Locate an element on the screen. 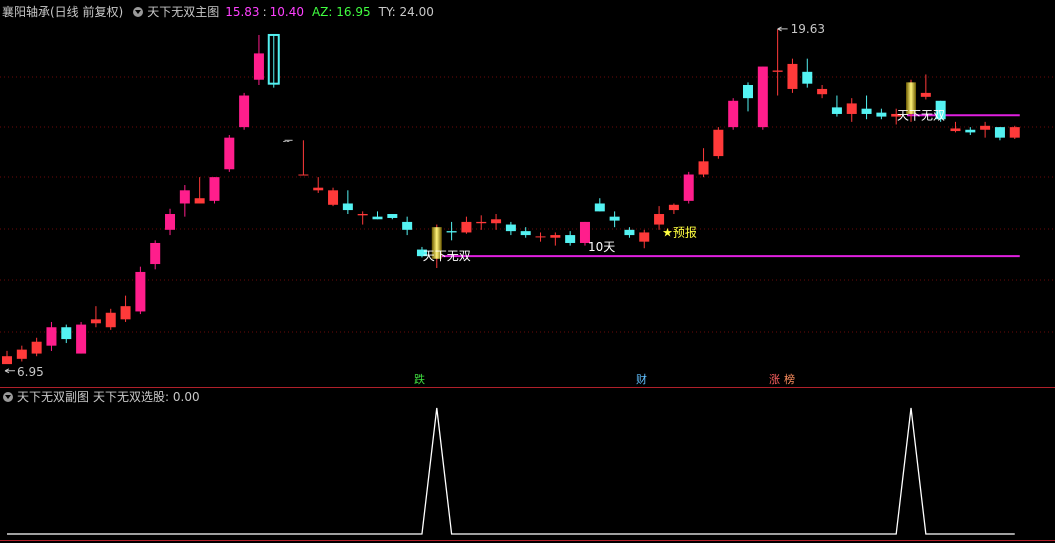 This screenshot has height=543, width=1055. sub-chart-header: 天下无双副图 天下无双选股: 0.00 is located at coordinates (103, 397).